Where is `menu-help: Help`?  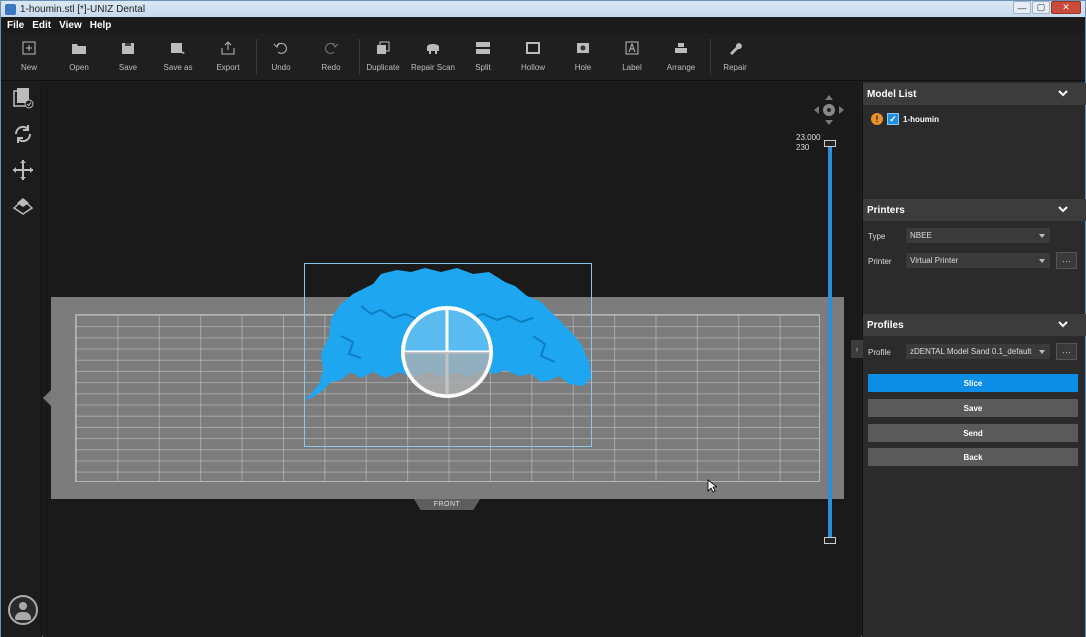 menu-help: Help is located at coordinates (101, 25).